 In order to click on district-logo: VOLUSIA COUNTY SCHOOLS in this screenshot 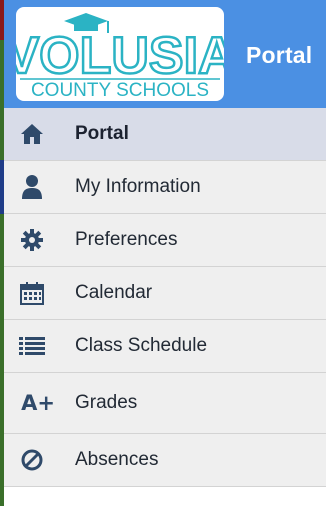, I will do `click(120, 54)`.